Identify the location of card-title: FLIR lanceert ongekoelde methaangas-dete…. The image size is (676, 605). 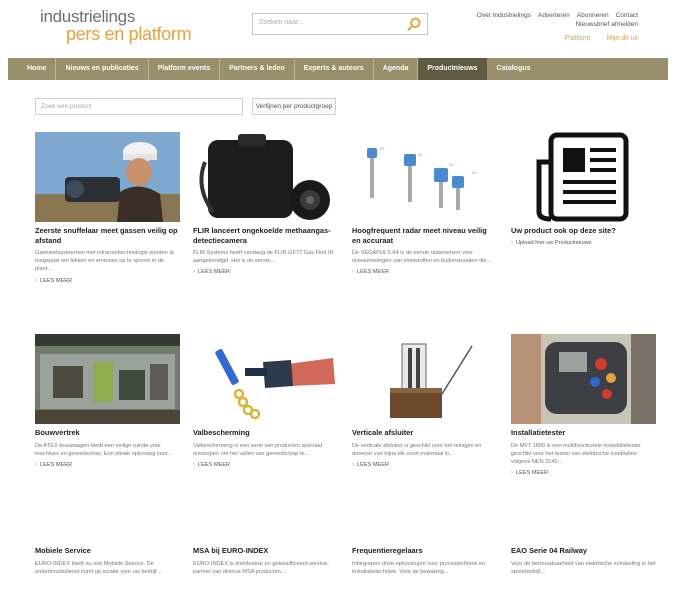
(265, 235).